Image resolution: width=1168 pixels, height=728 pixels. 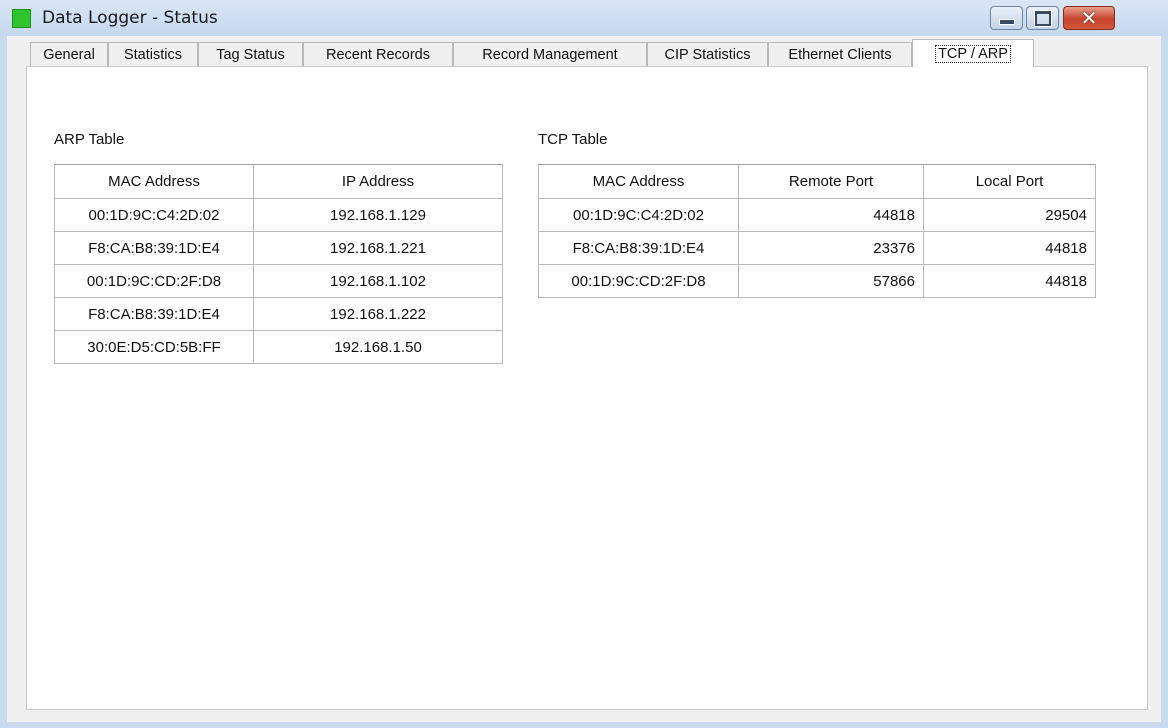 I want to click on close-button: ✕, so click(x=1089, y=18).